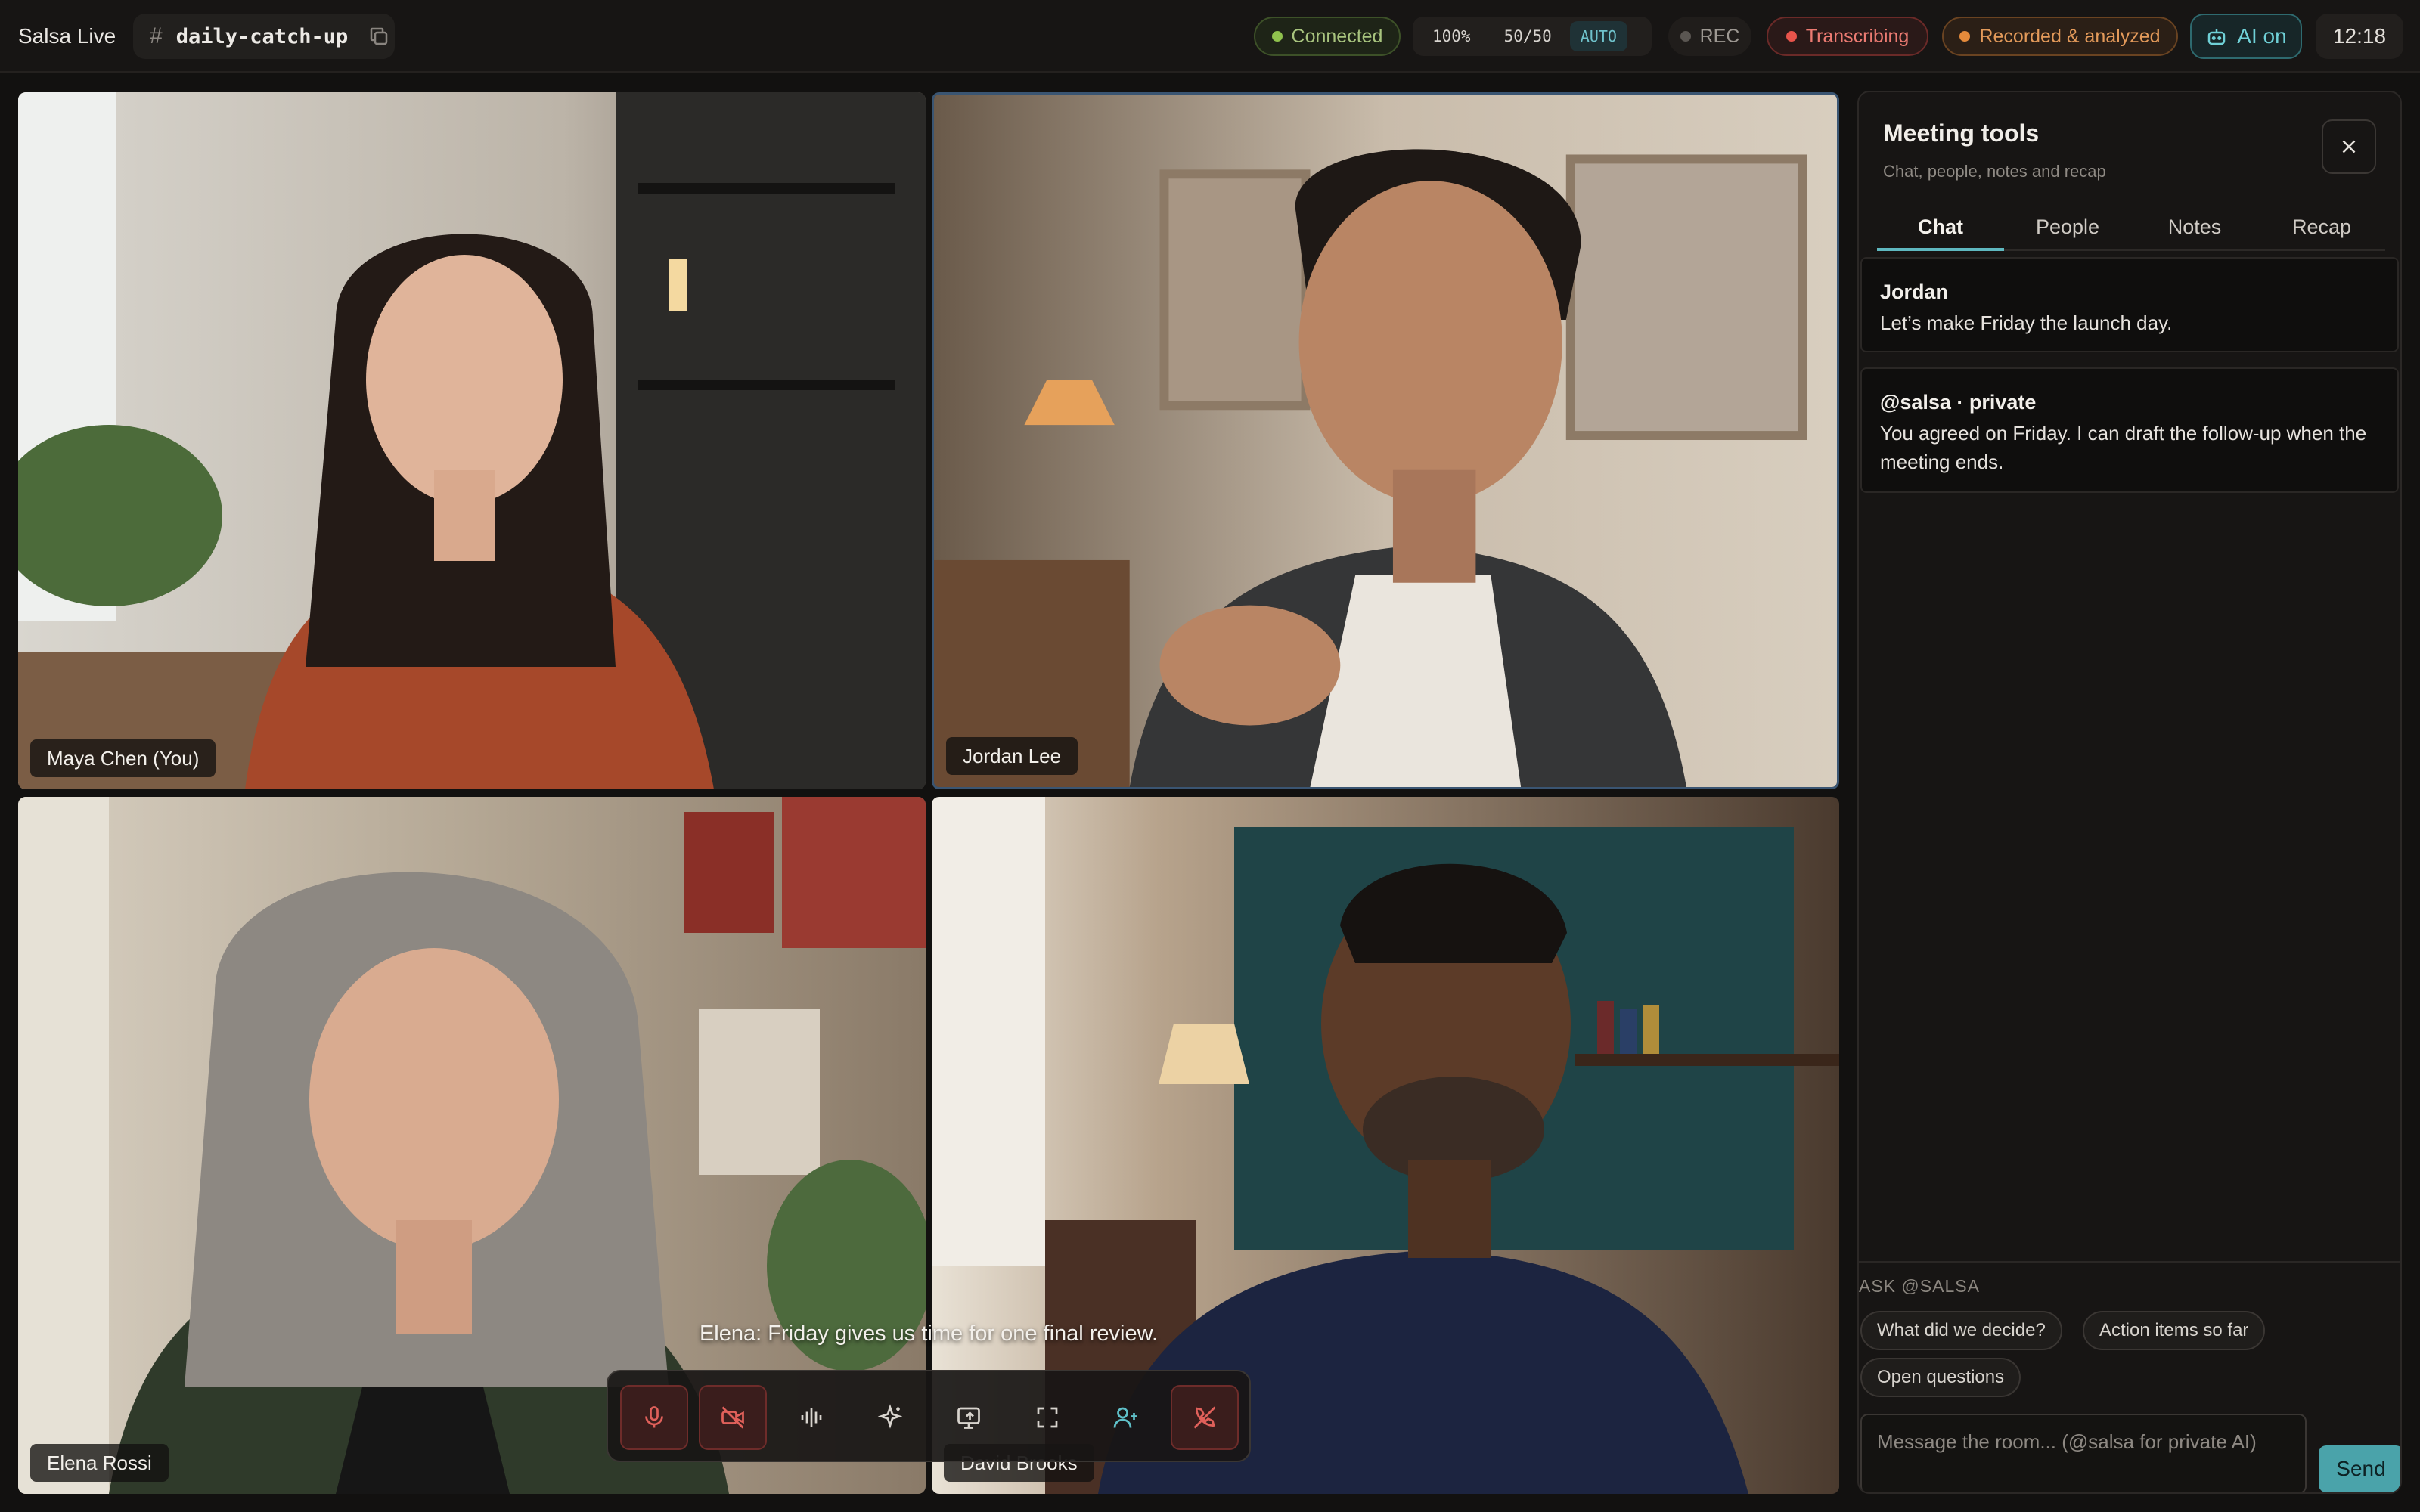 The width and height of the screenshot is (2420, 1512). What do you see at coordinates (156, 36) in the screenshot?
I see `hash-icon: #` at bounding box center [156, 36].